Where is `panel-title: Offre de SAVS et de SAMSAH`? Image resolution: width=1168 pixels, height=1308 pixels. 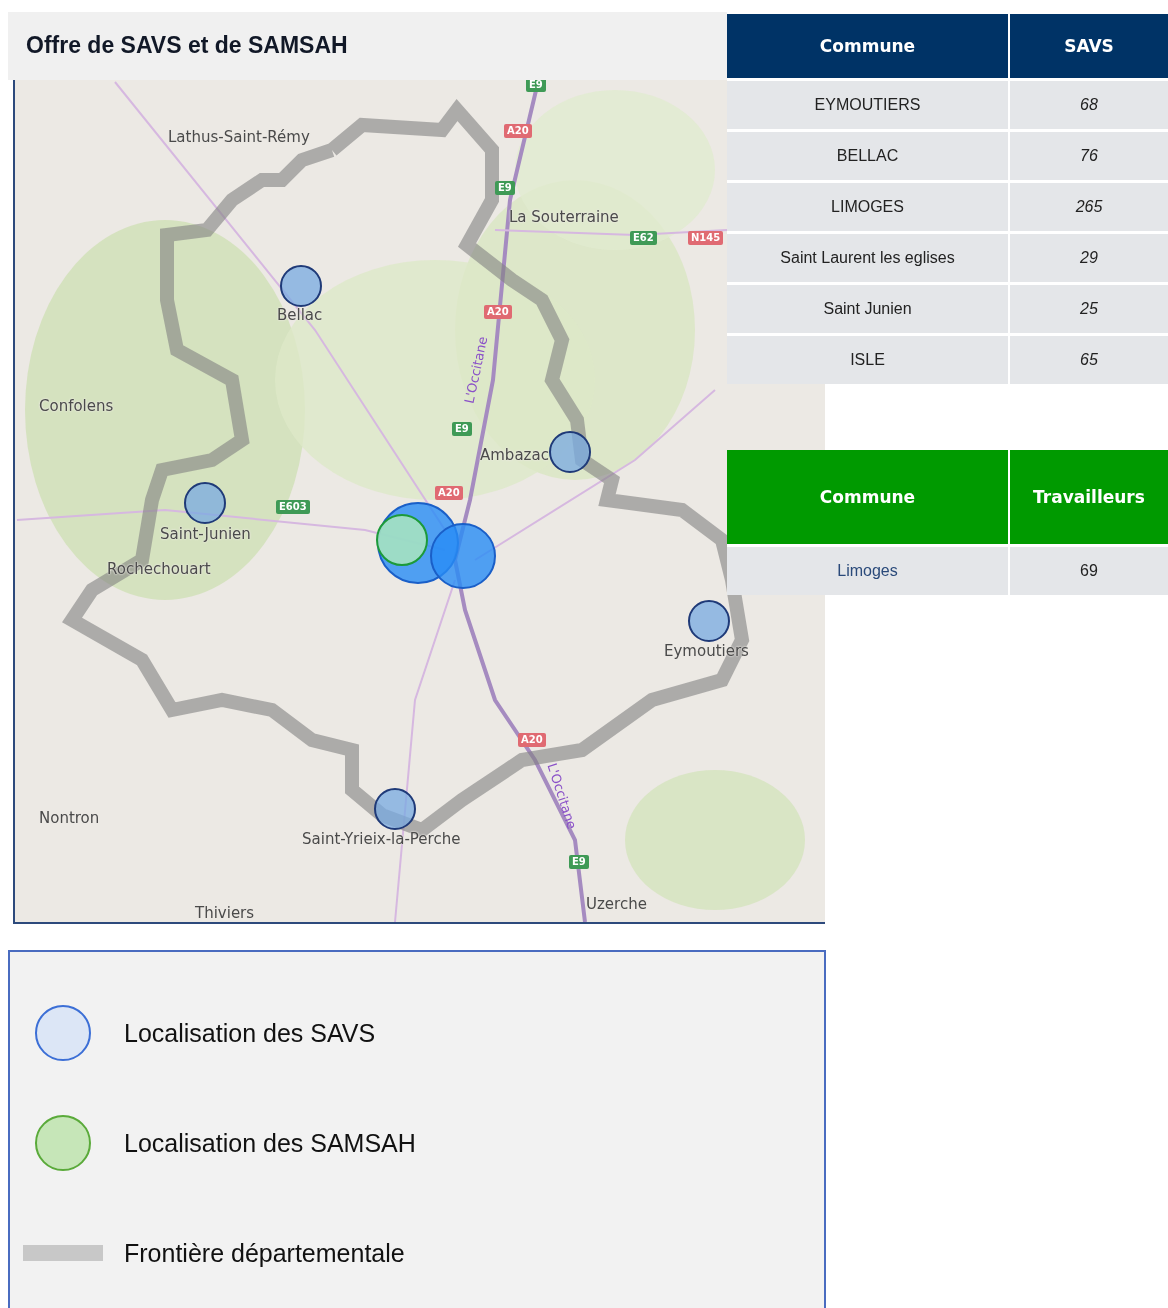 panel-title: Offre de SAVS et de SAMSAH is located at coordinates (187, 45).